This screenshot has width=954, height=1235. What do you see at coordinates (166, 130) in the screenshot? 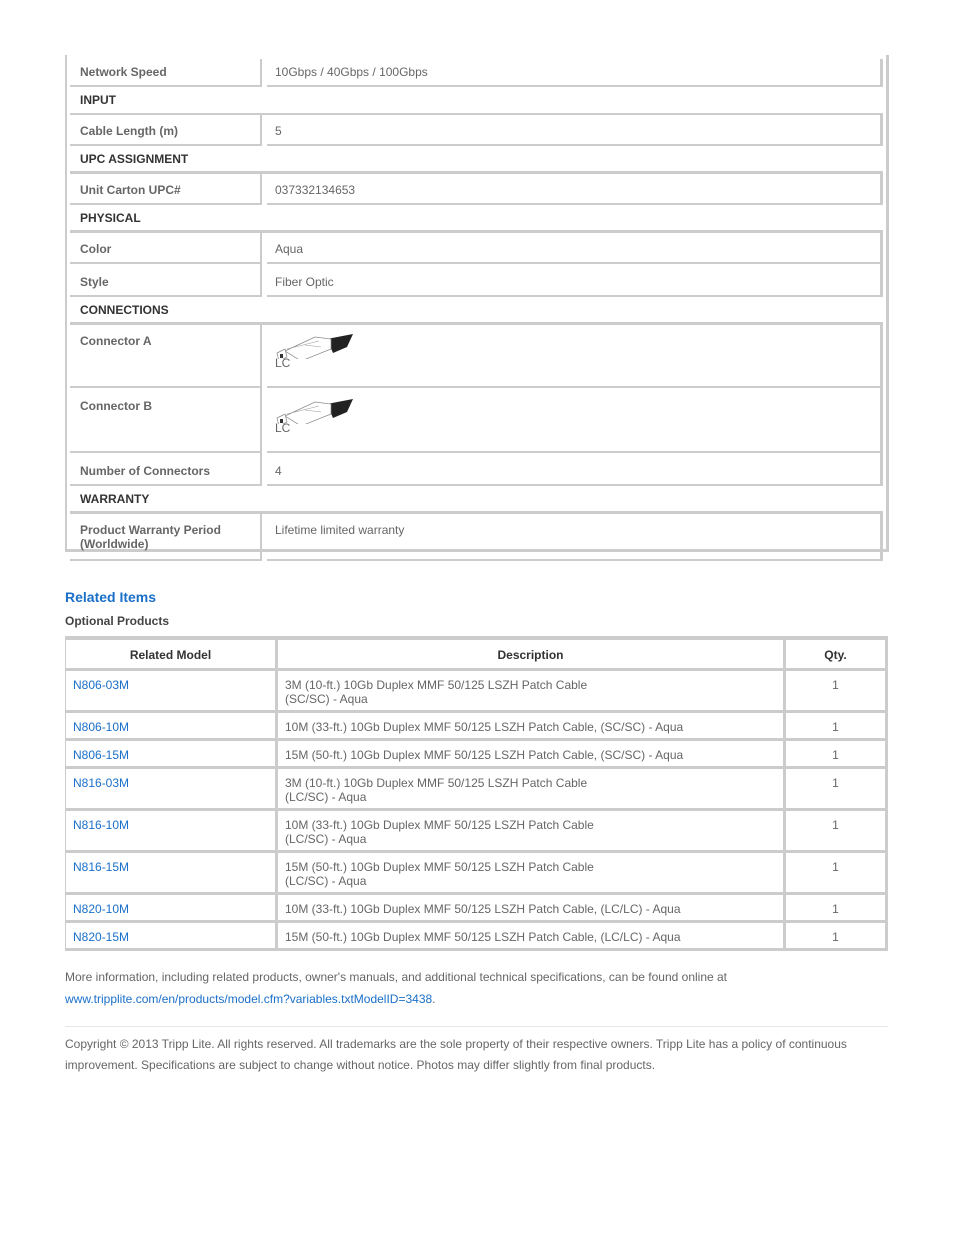
I see `spec-label: Cable Length (m)` at bounding box center [166, 130].